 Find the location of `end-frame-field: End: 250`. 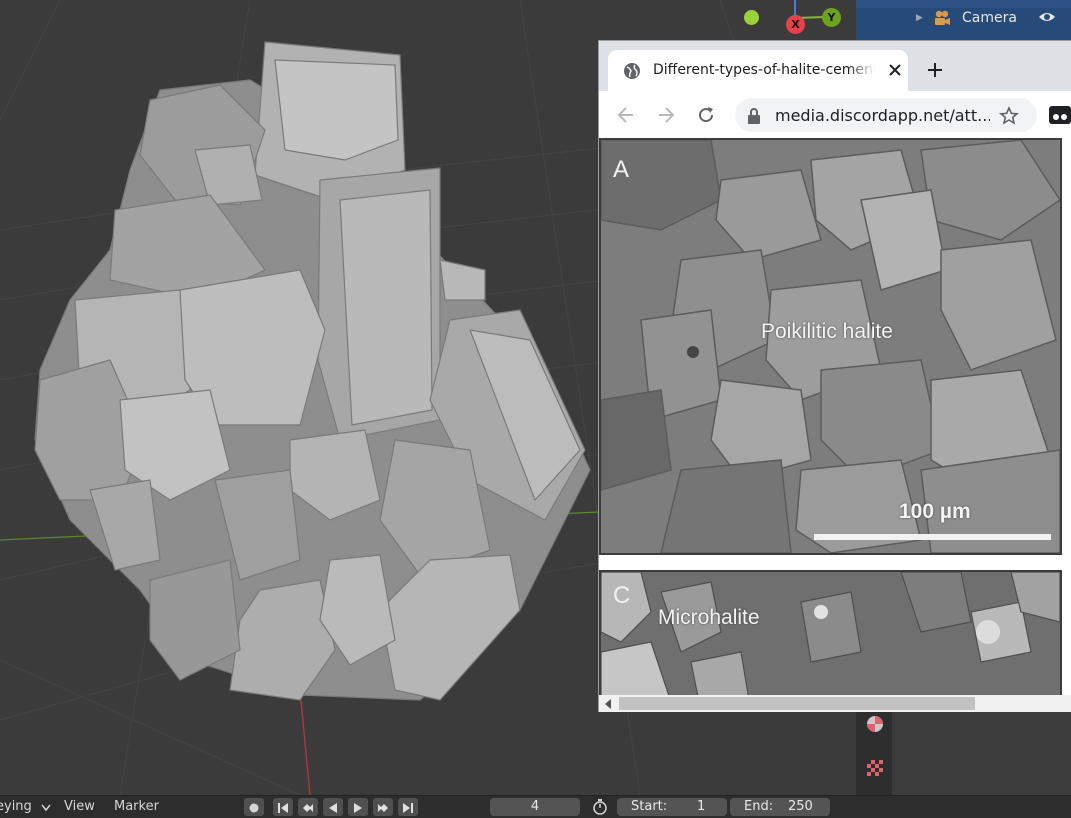

end-frame-field: End: 250 is located at coordinates (780, 807).